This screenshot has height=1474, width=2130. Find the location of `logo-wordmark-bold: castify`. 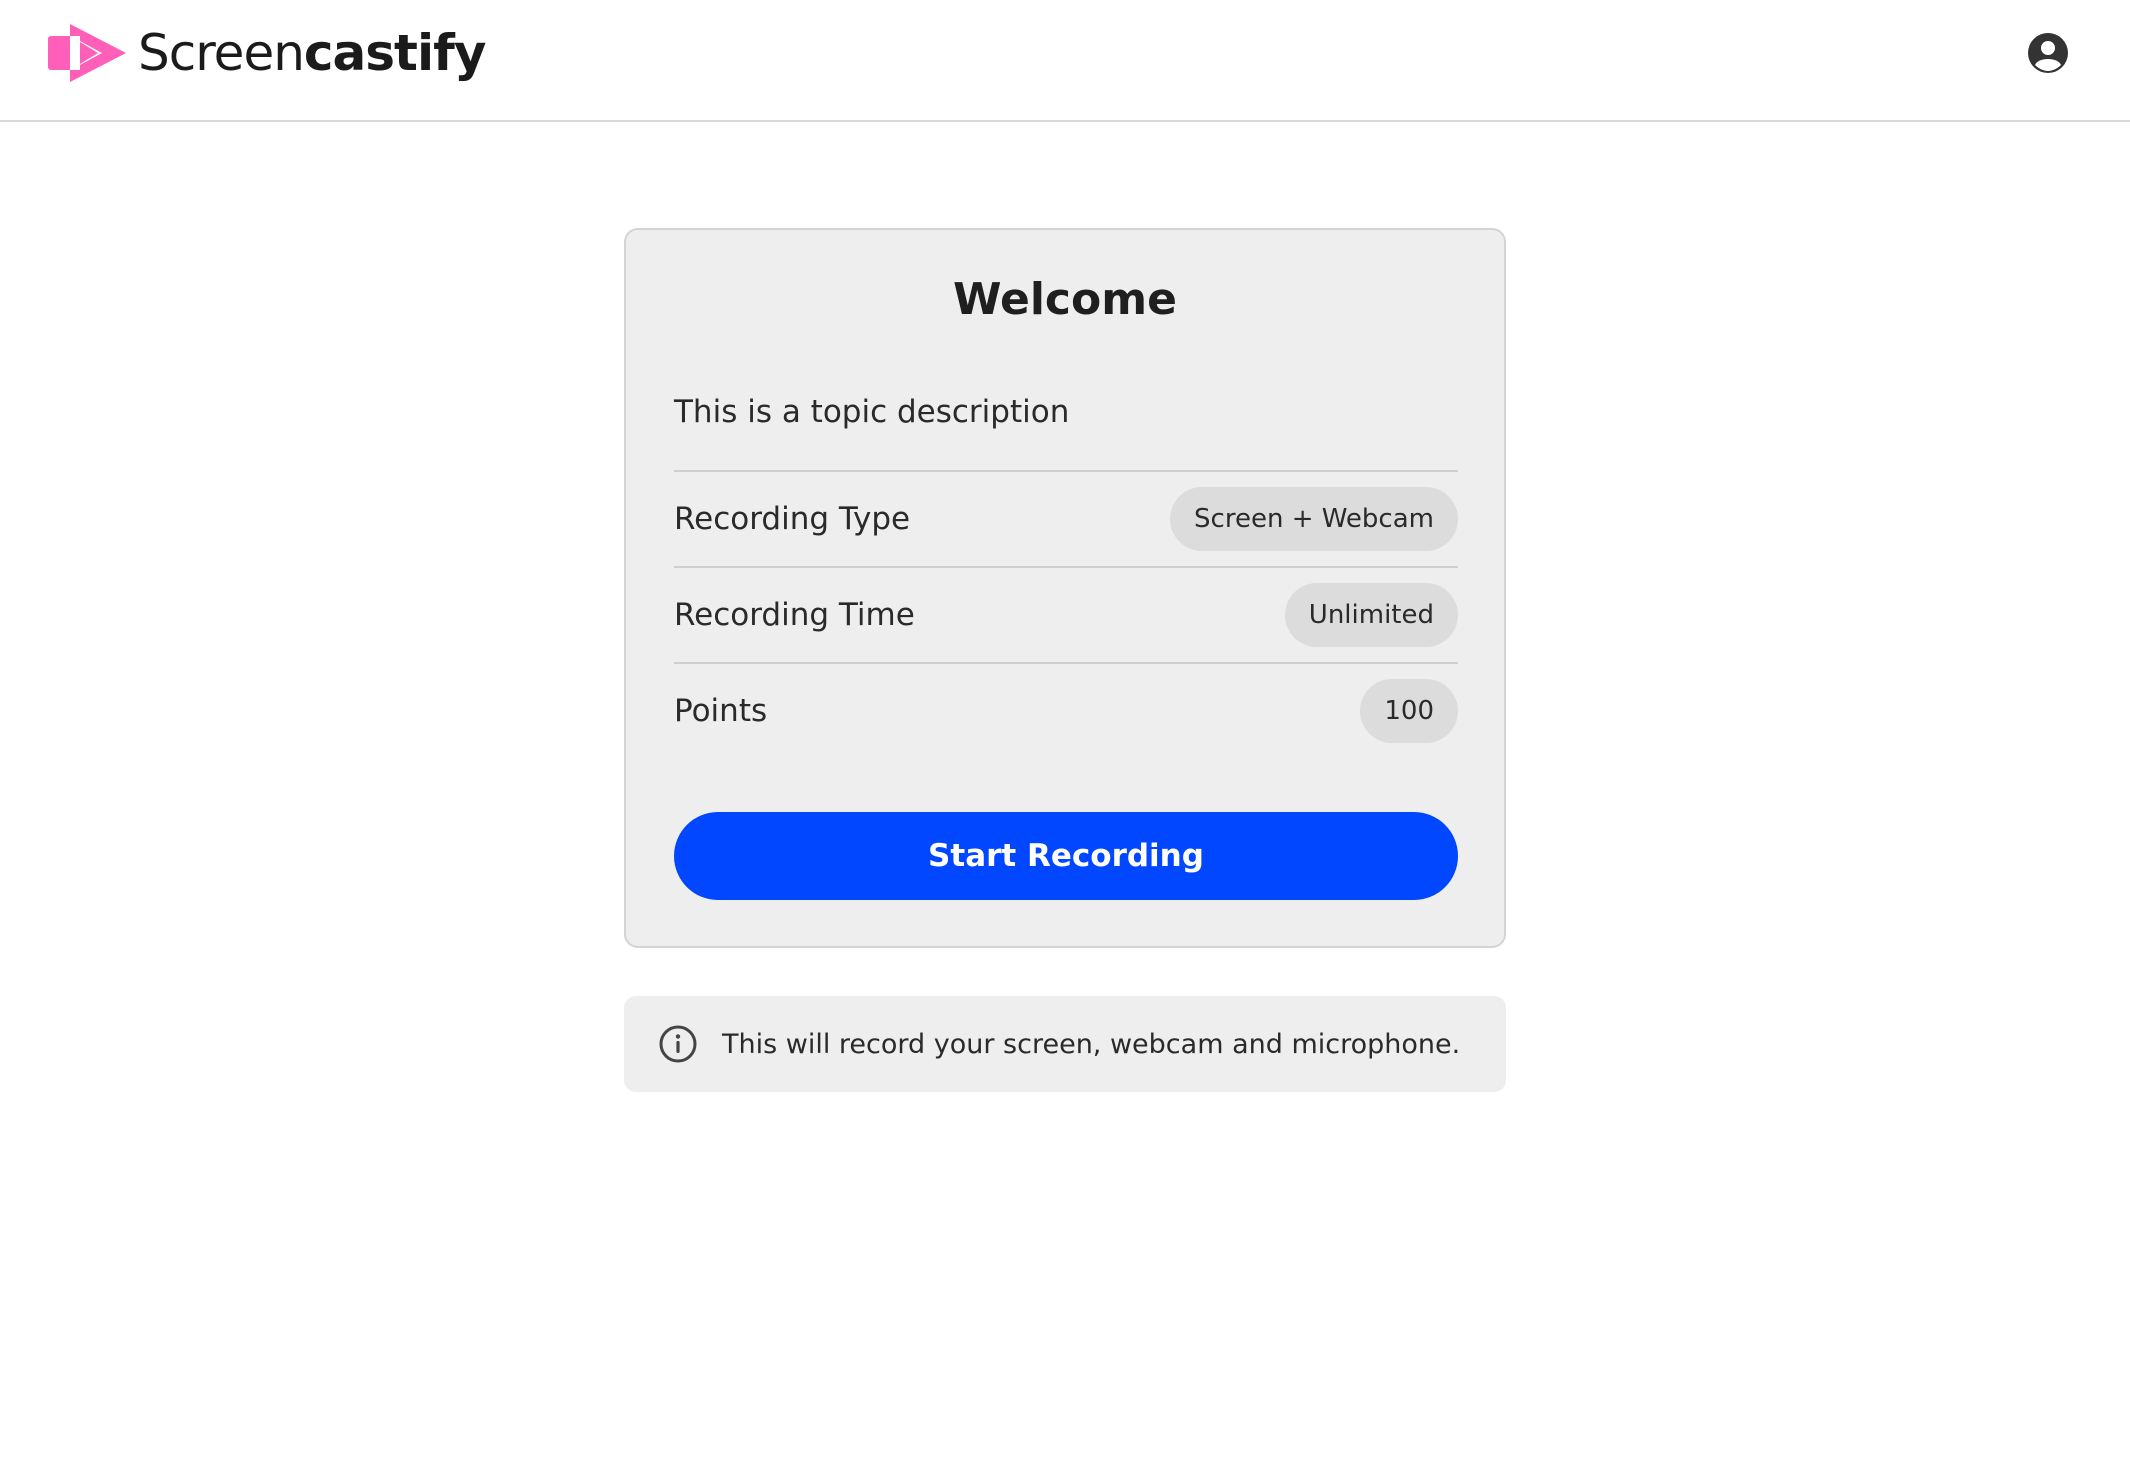

logo-wordmark-bold: castify is located at coordinates (395, 53).